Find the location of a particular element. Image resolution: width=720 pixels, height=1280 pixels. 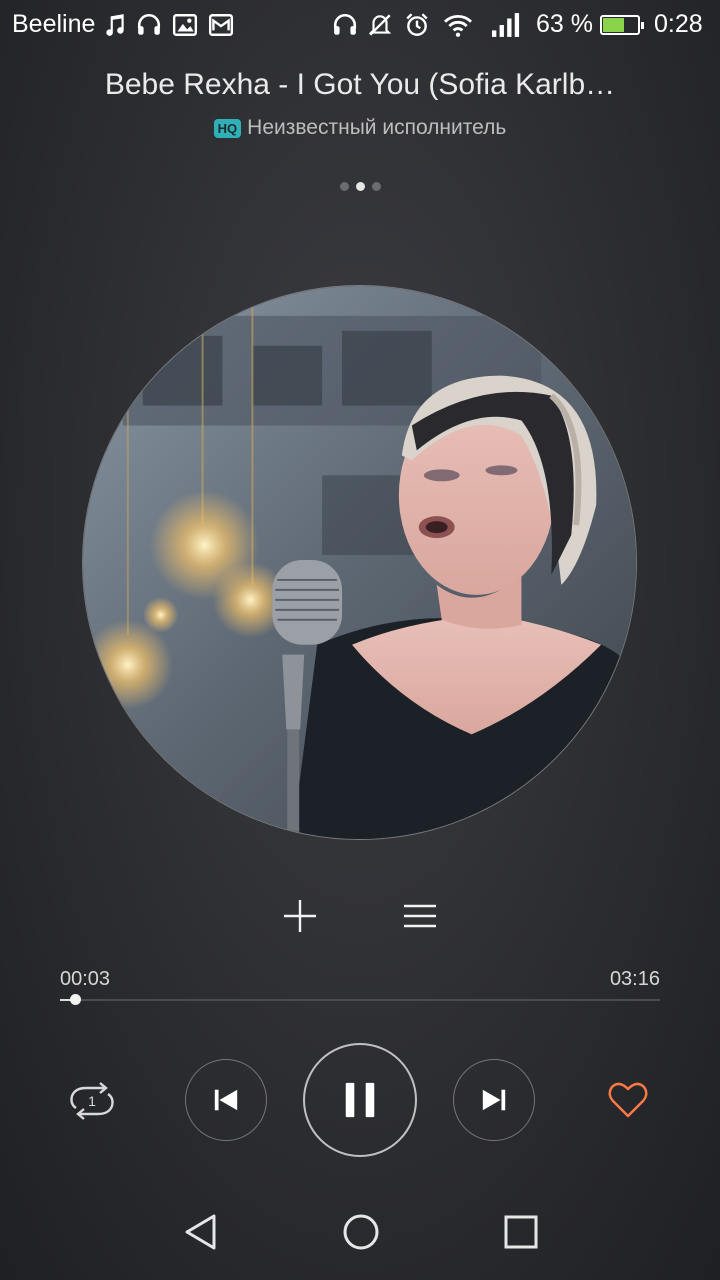

artist-row: HQ Неизвестный исполнитель is located at coordinates (360, 128).